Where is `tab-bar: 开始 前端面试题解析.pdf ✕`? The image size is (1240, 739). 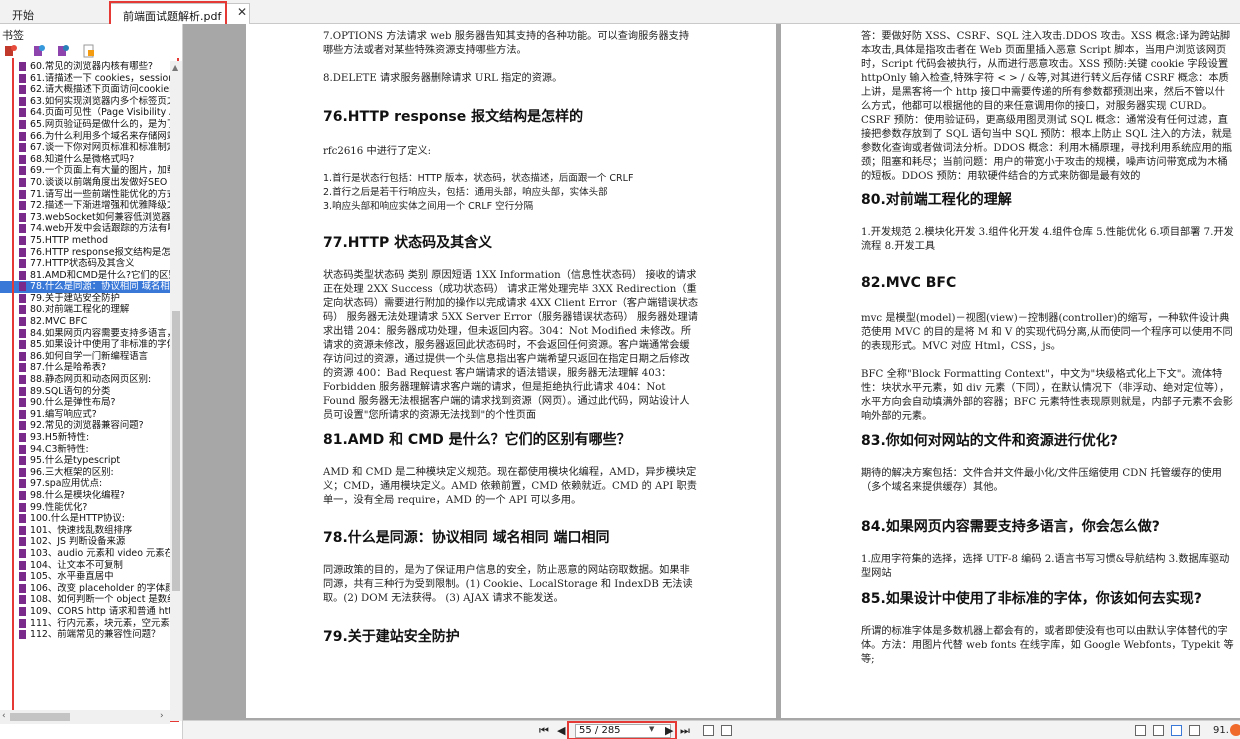 tab-bar: 开始 前端面试题解析.pdf ✕ is located at coordinates (620, 14).